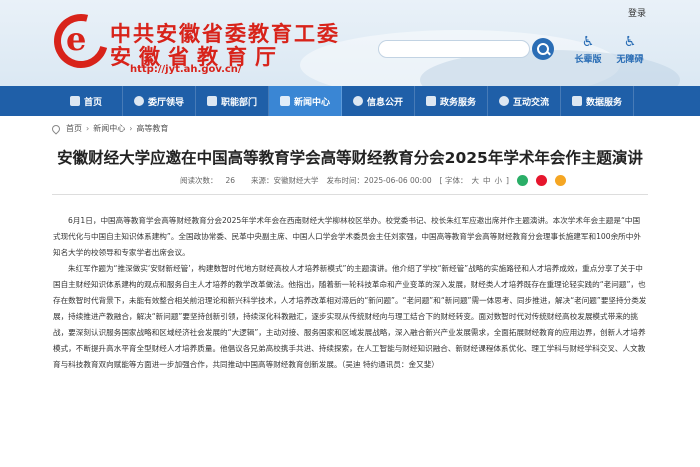 Image resolution: width=700 pixels, height=467 pixels. Describe the element at coordinates (311, 102) in the screenshot. I see `nav-label: 新闻中心` at that location.